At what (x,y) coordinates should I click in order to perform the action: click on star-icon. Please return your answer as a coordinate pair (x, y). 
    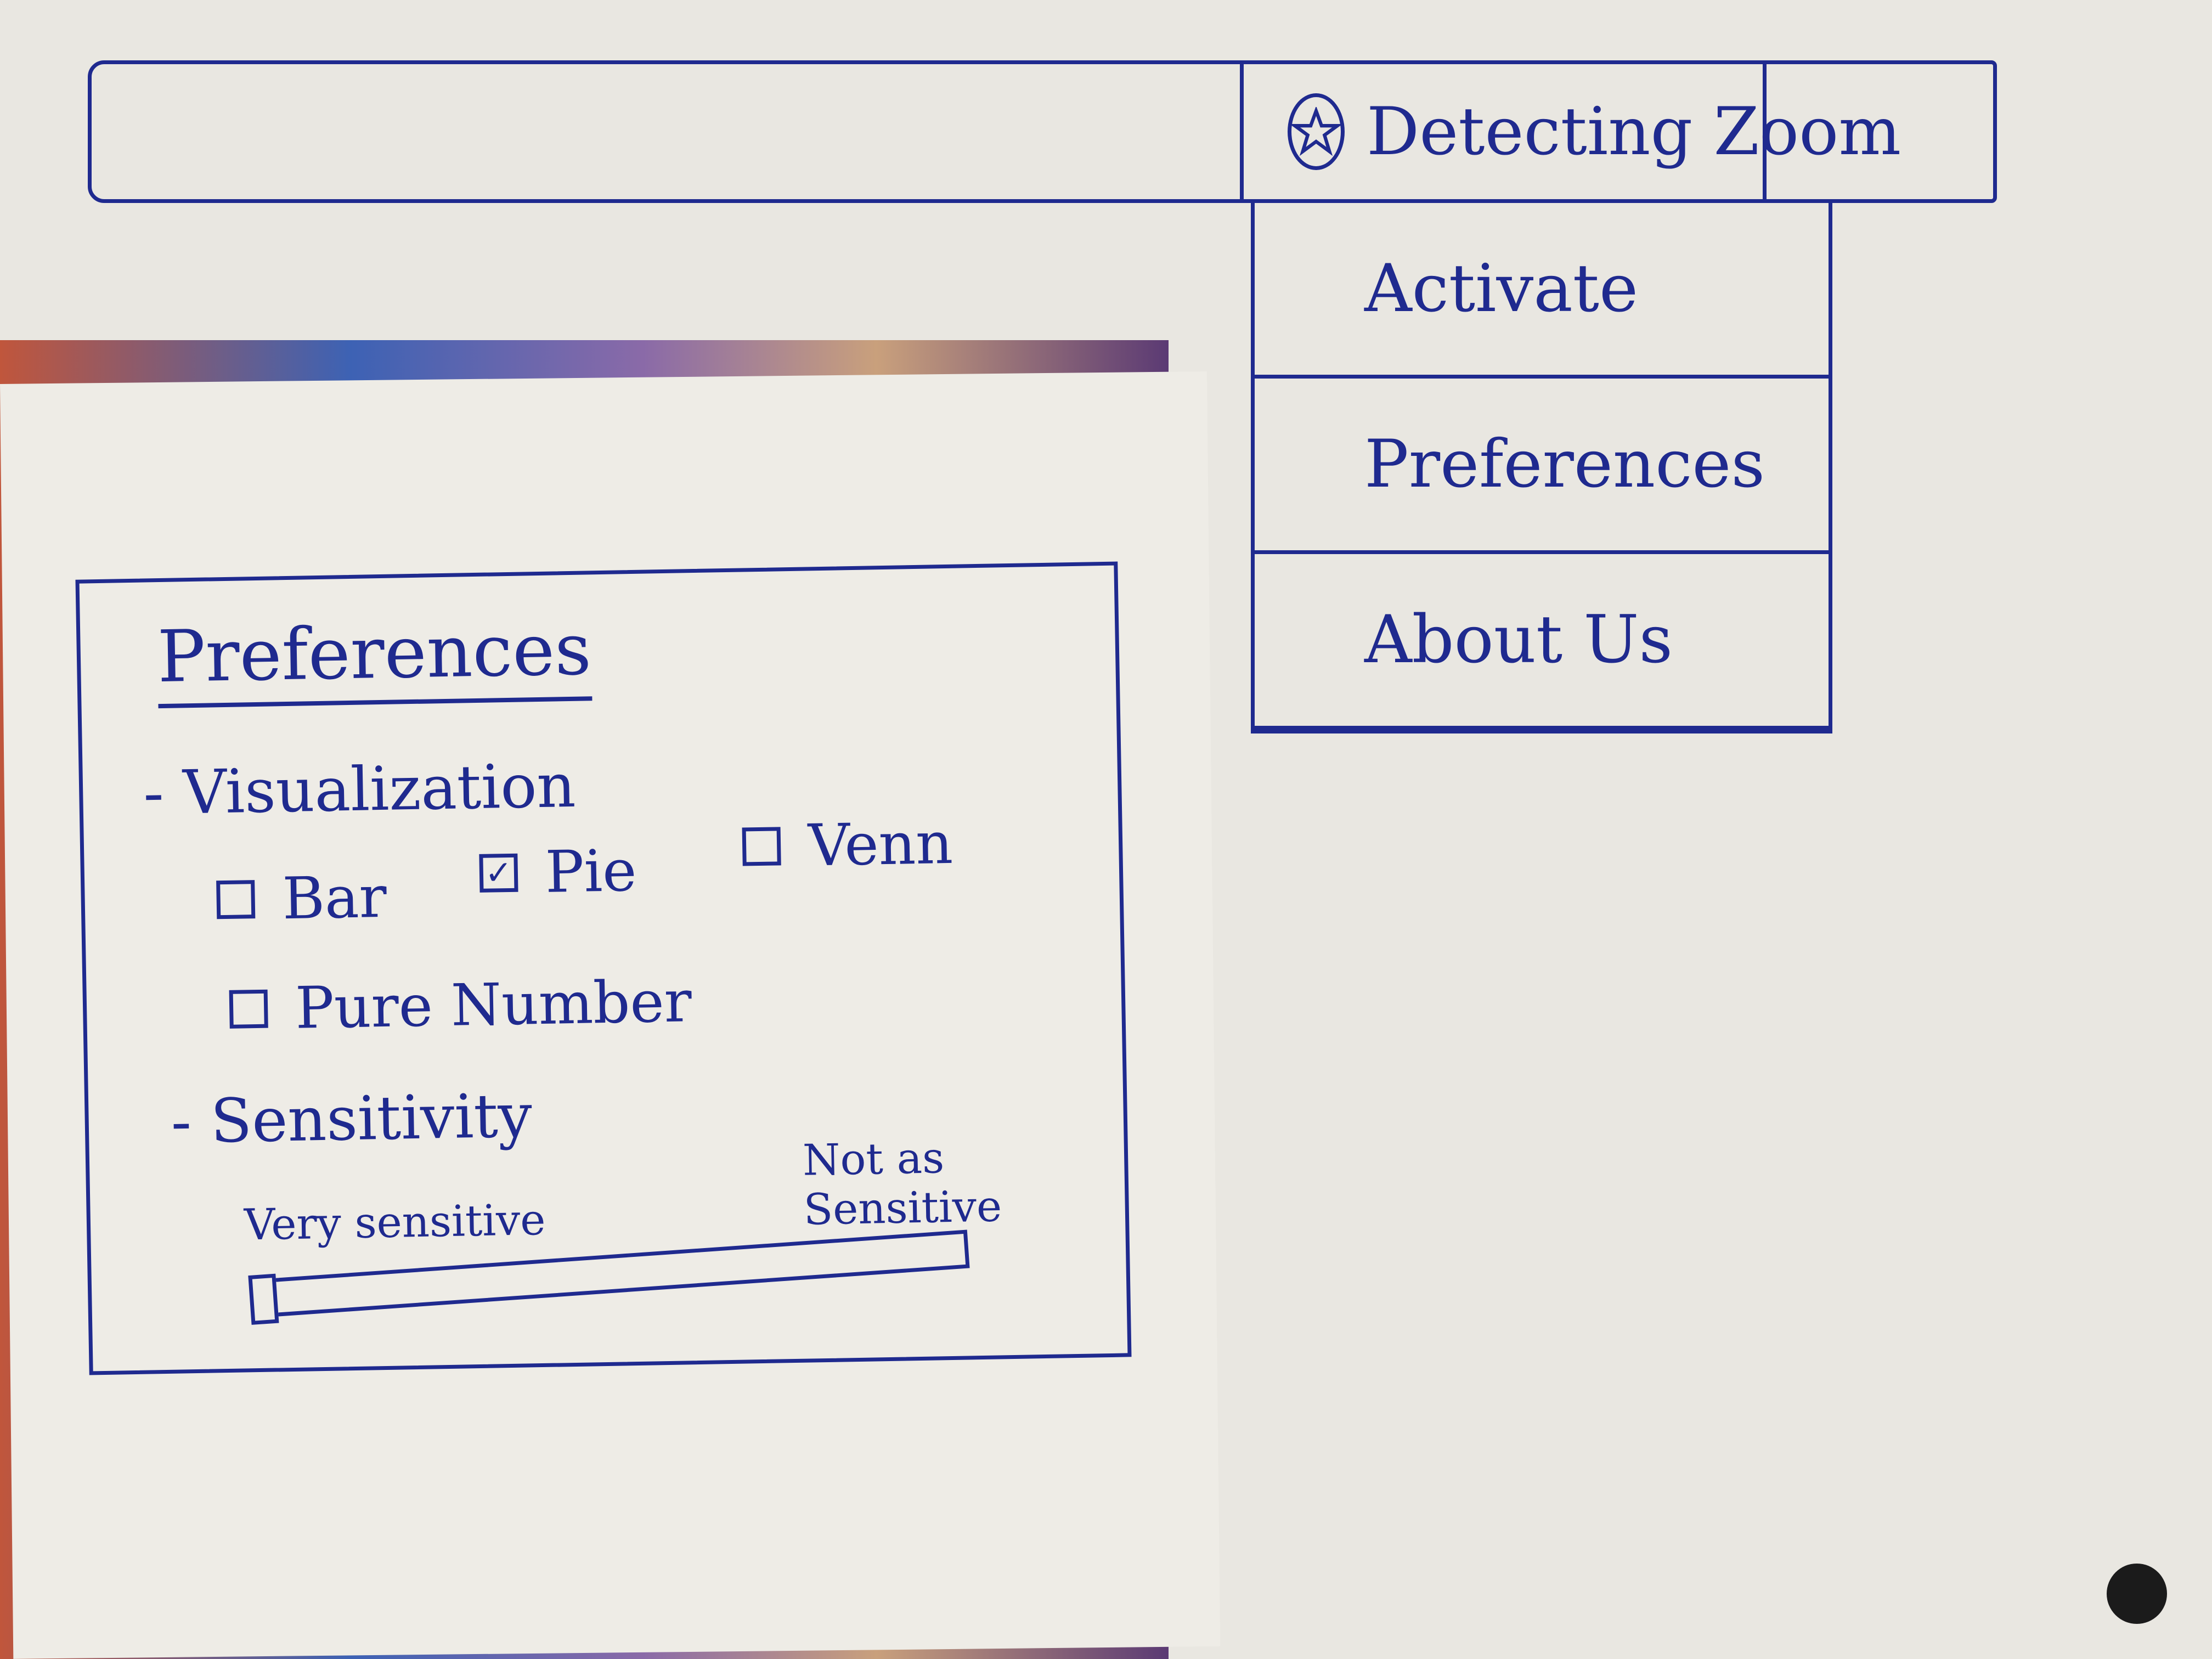
    Looking at the image, I should click on (1317, 131).